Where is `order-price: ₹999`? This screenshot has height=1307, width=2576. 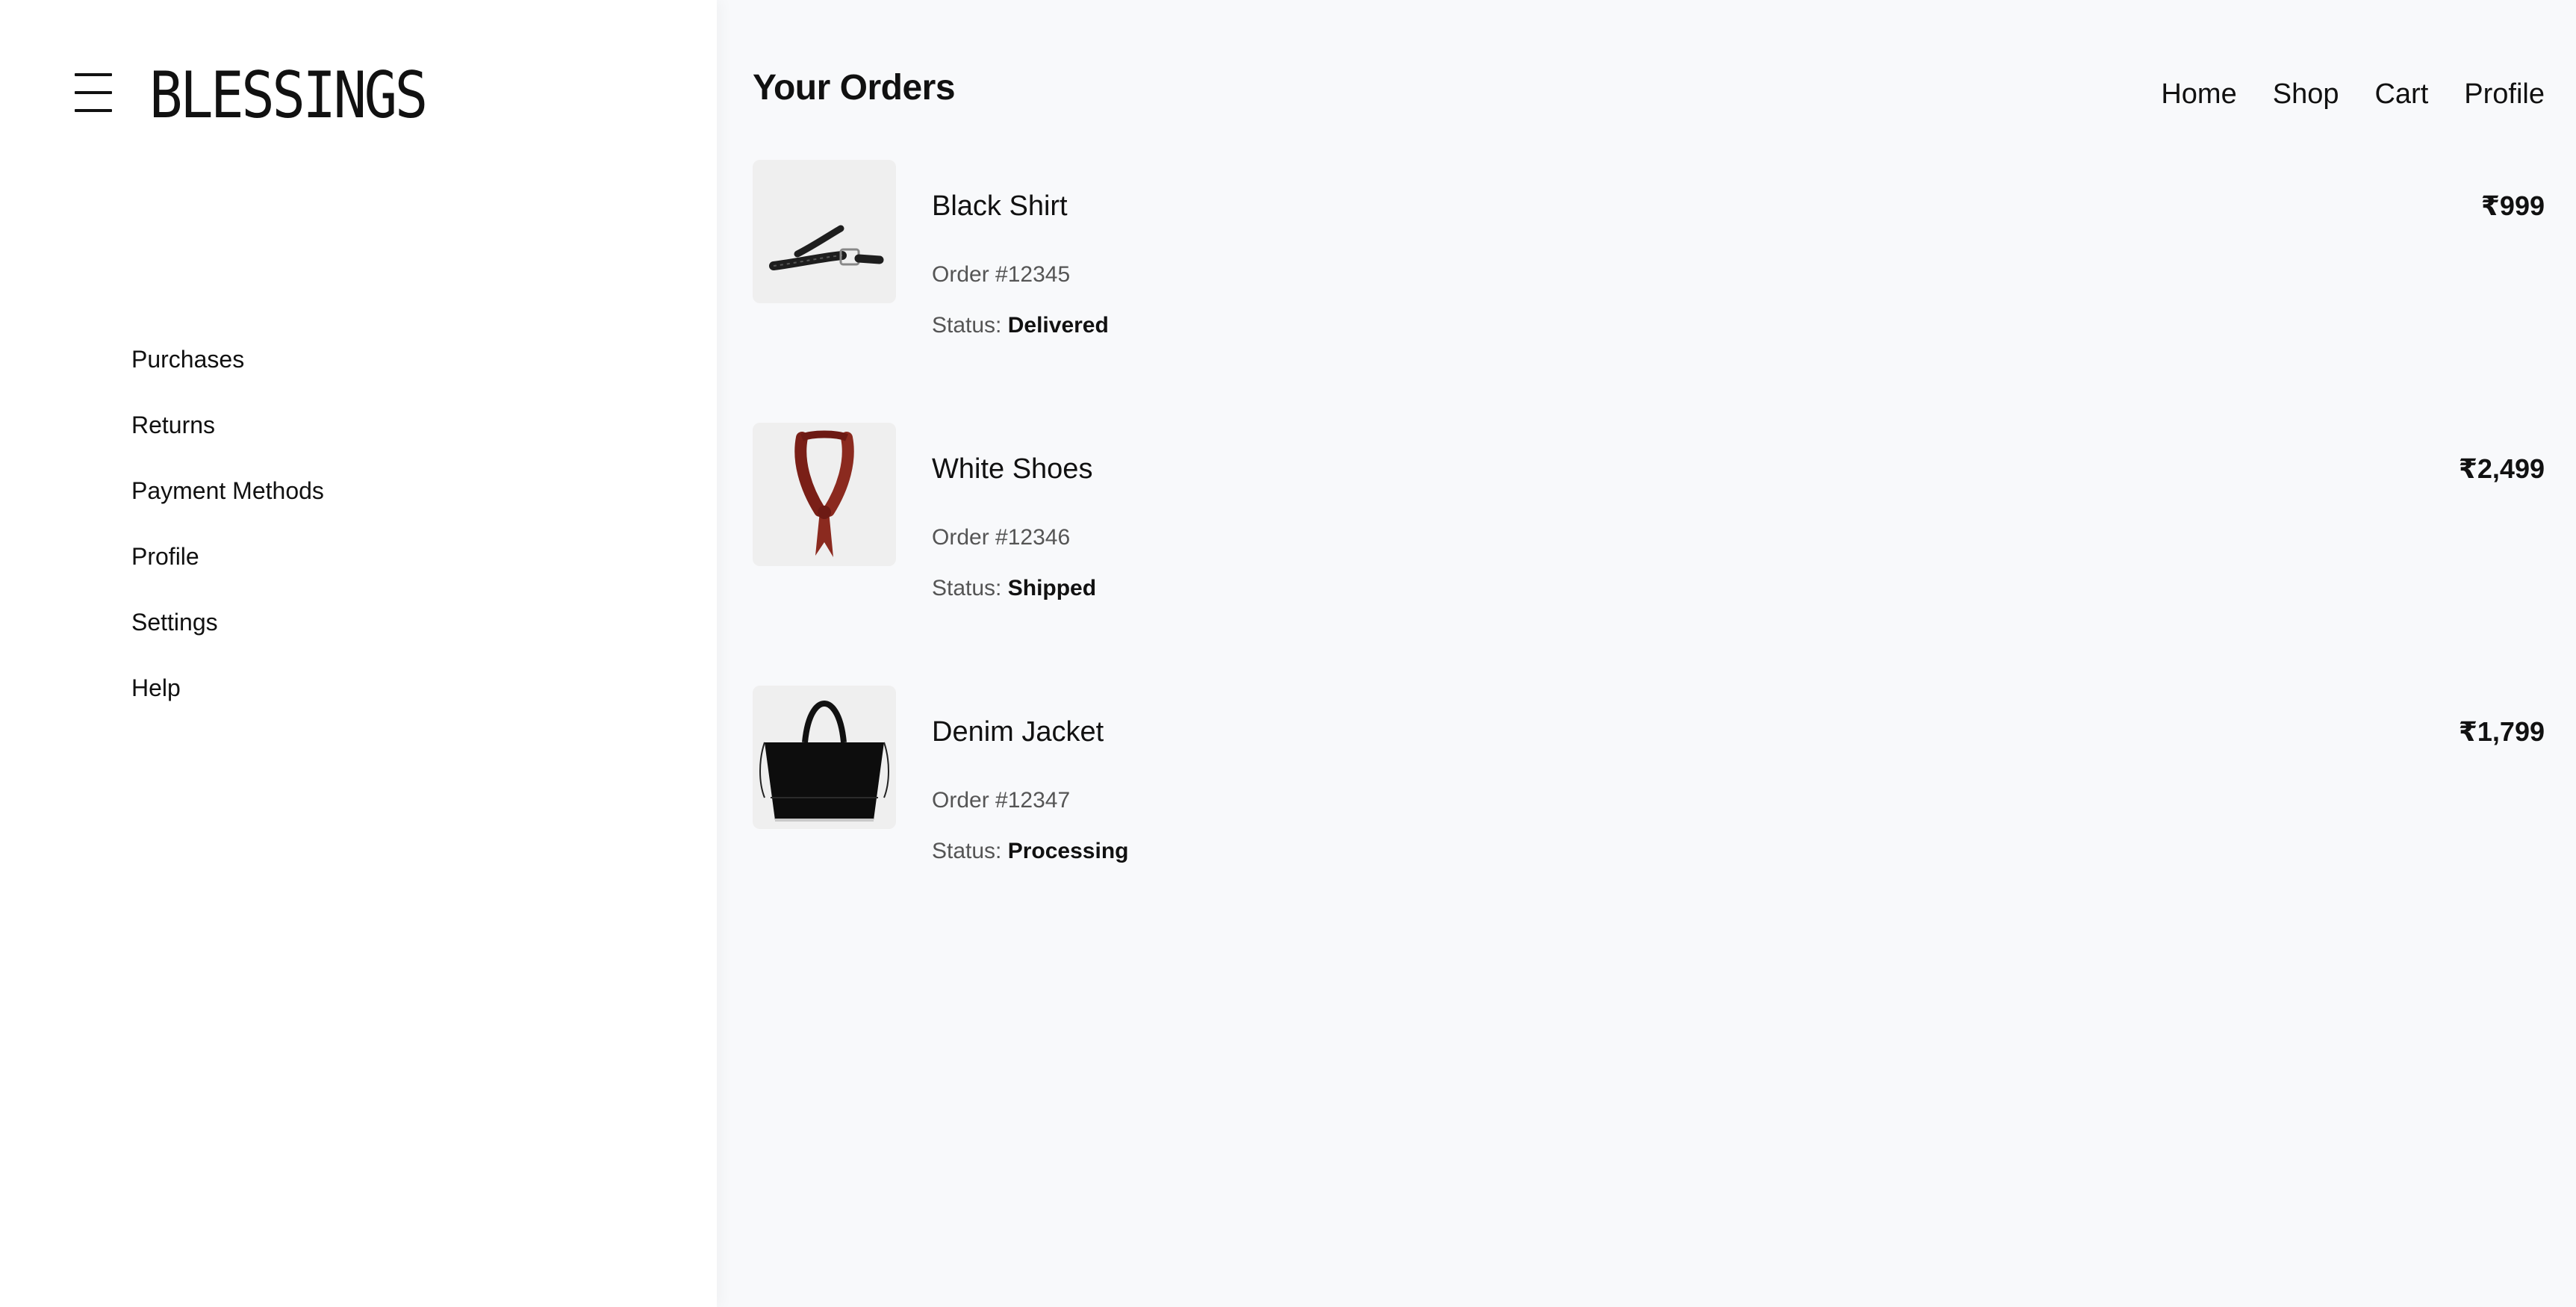 order-price: ₹999 is located at coordinates (2512, 205).